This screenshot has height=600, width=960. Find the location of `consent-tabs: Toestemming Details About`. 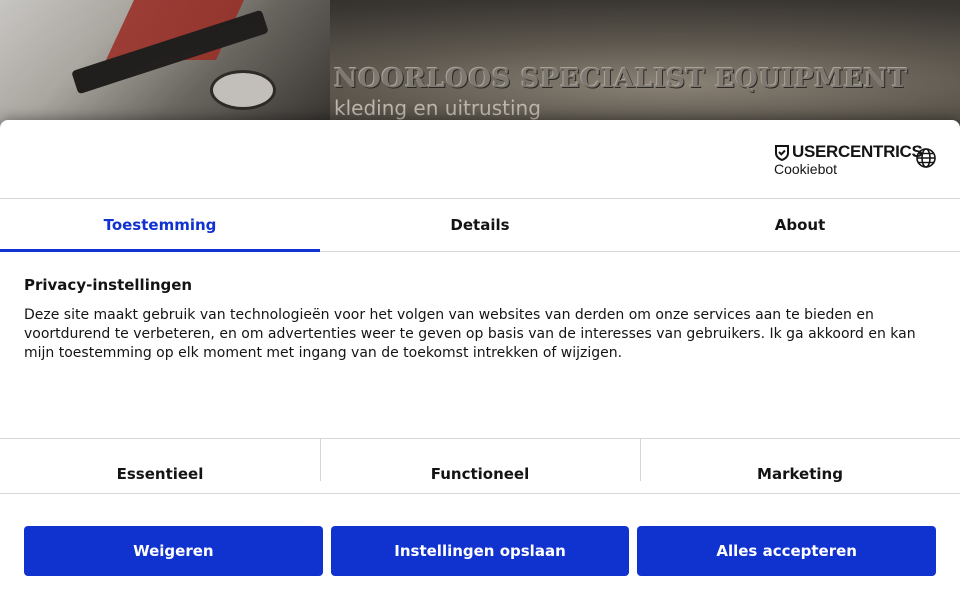

consent-tabs: Toestemming Details About is located at coordinates (480, 225).